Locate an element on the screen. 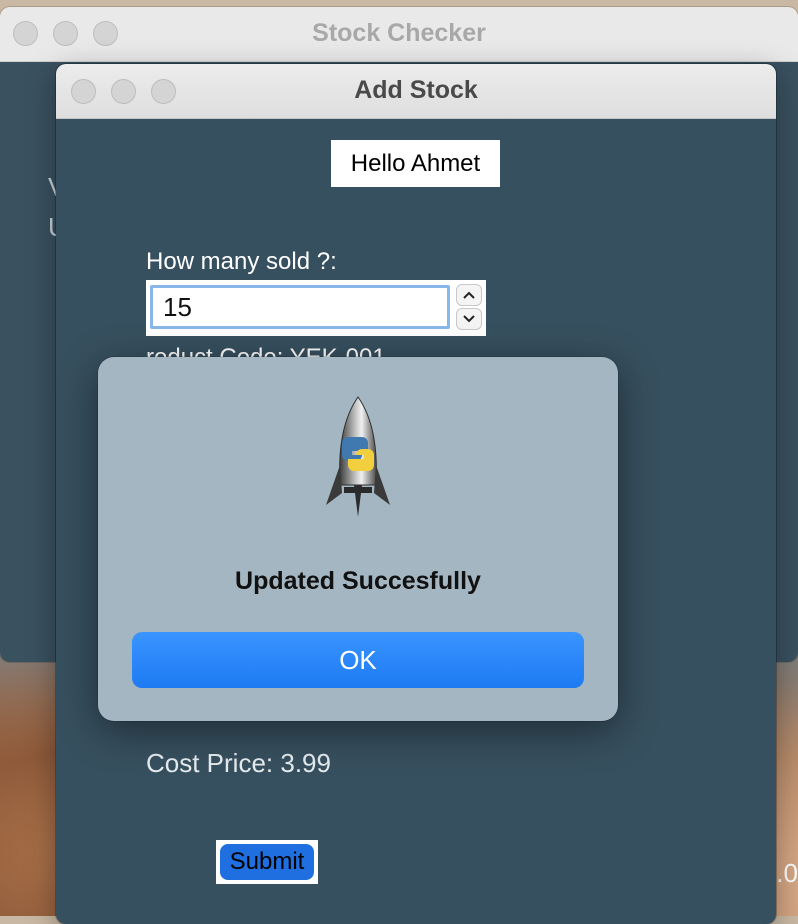 The height and width of the screenshot is (924, 798). python-launcher-rocket-icon is located at coordinates (358, 456).